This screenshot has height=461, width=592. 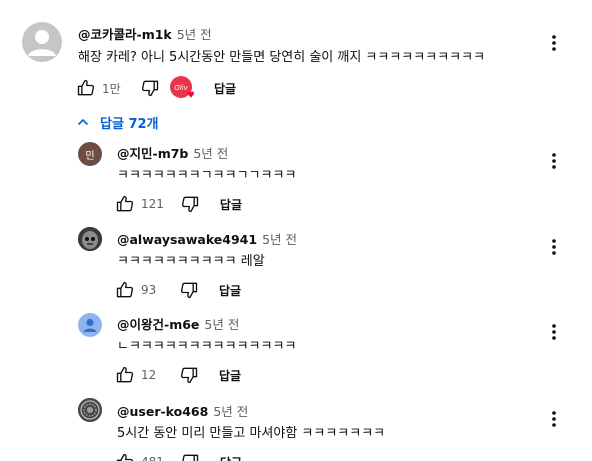 What do you see at coordinates (162, 411) in the screenshot?
I see `comment-author: @user-ko468` at bounding box center [162, 411].